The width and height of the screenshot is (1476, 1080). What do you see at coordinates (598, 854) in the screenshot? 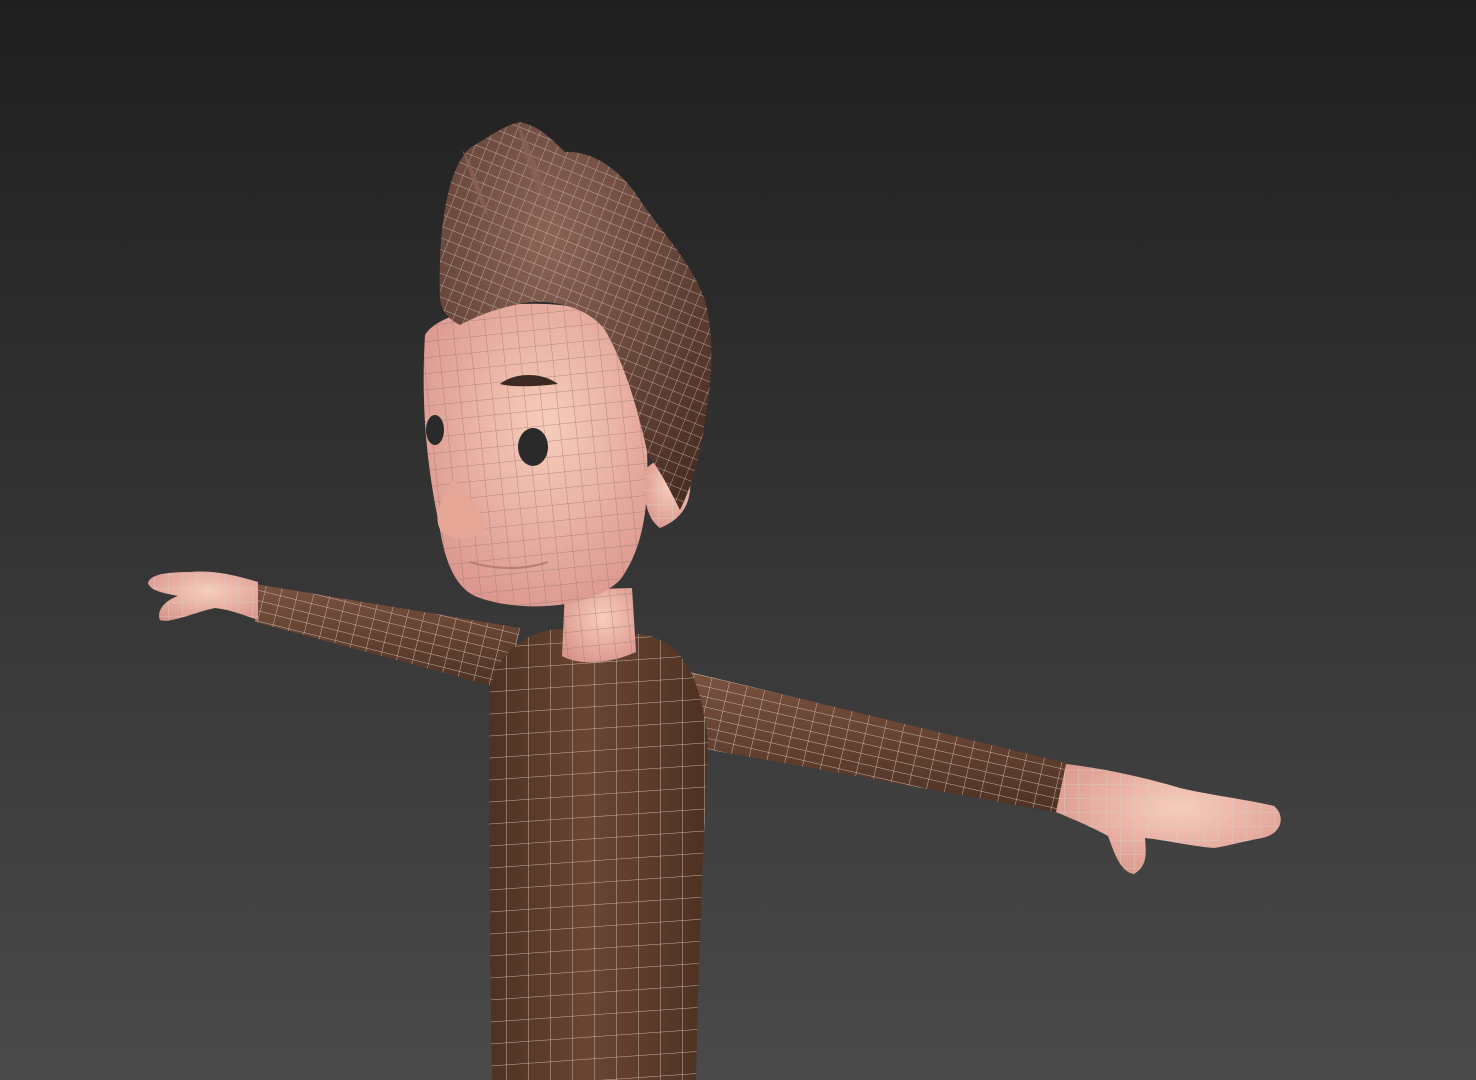
I see `torso` at bounding box center [598, 854].